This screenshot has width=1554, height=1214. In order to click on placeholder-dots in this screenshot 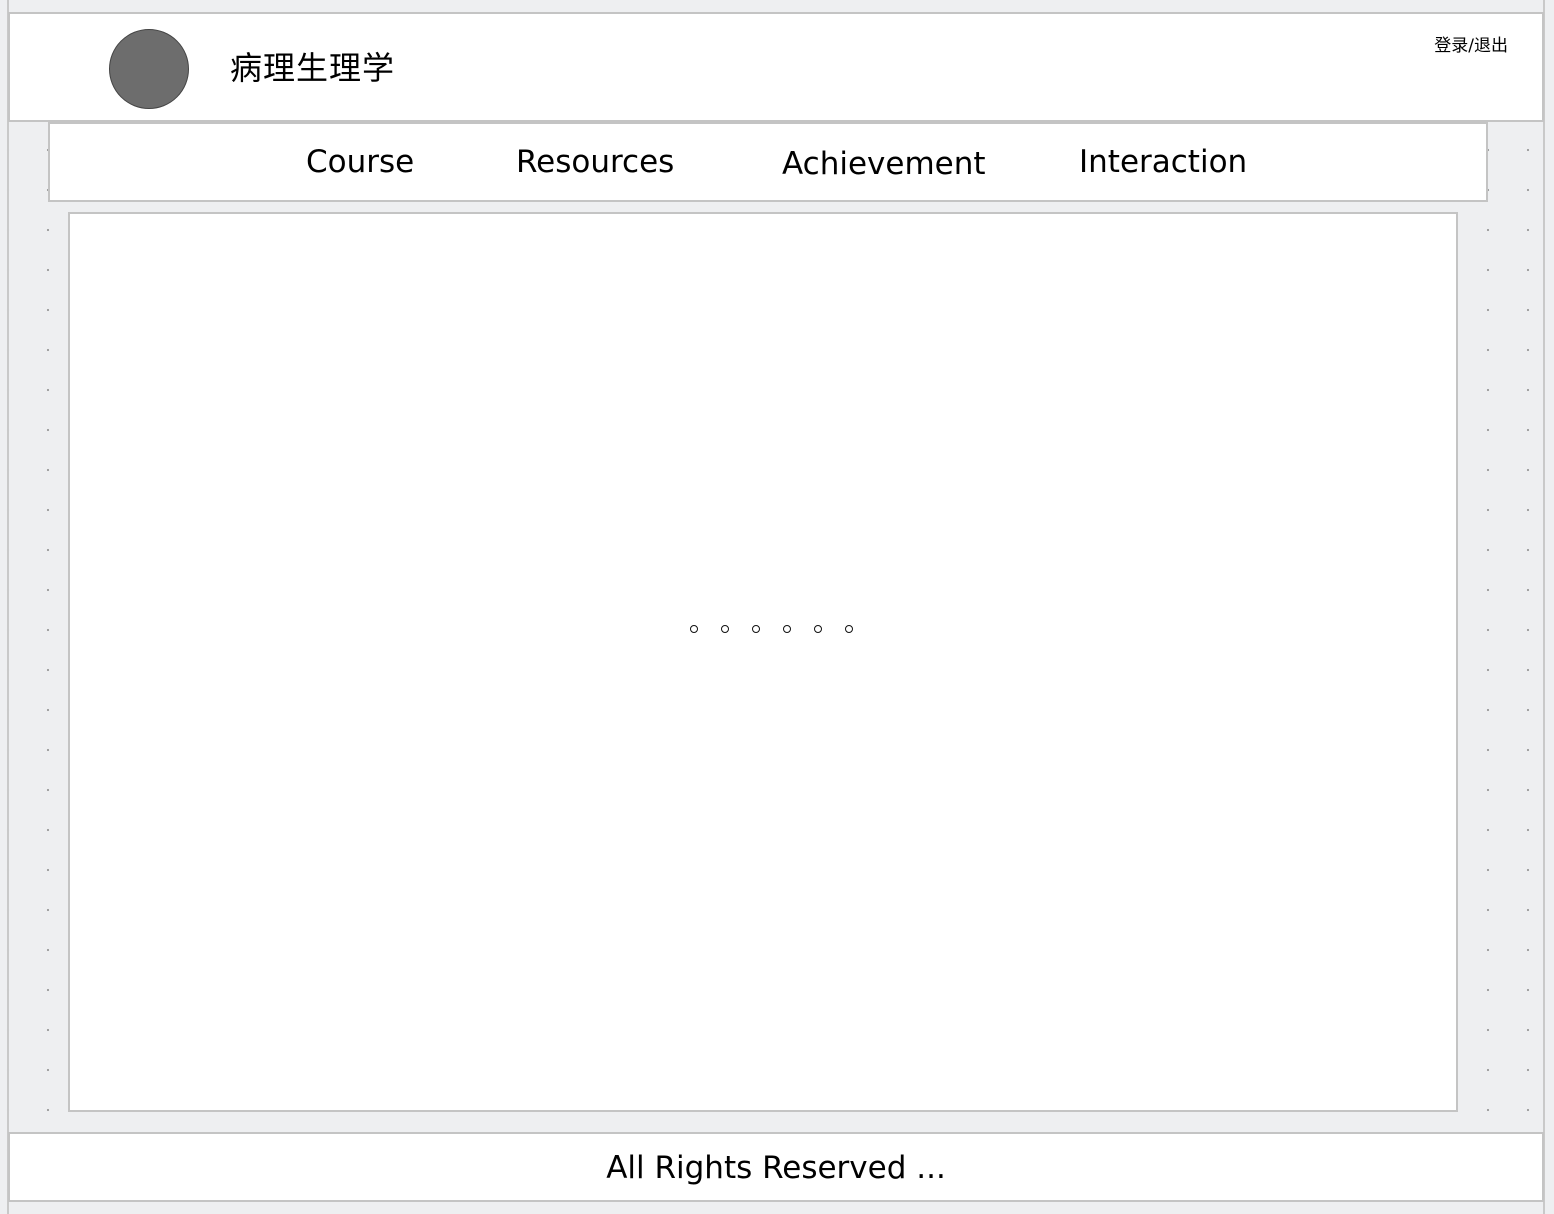, I will do `click(783, 628)`.